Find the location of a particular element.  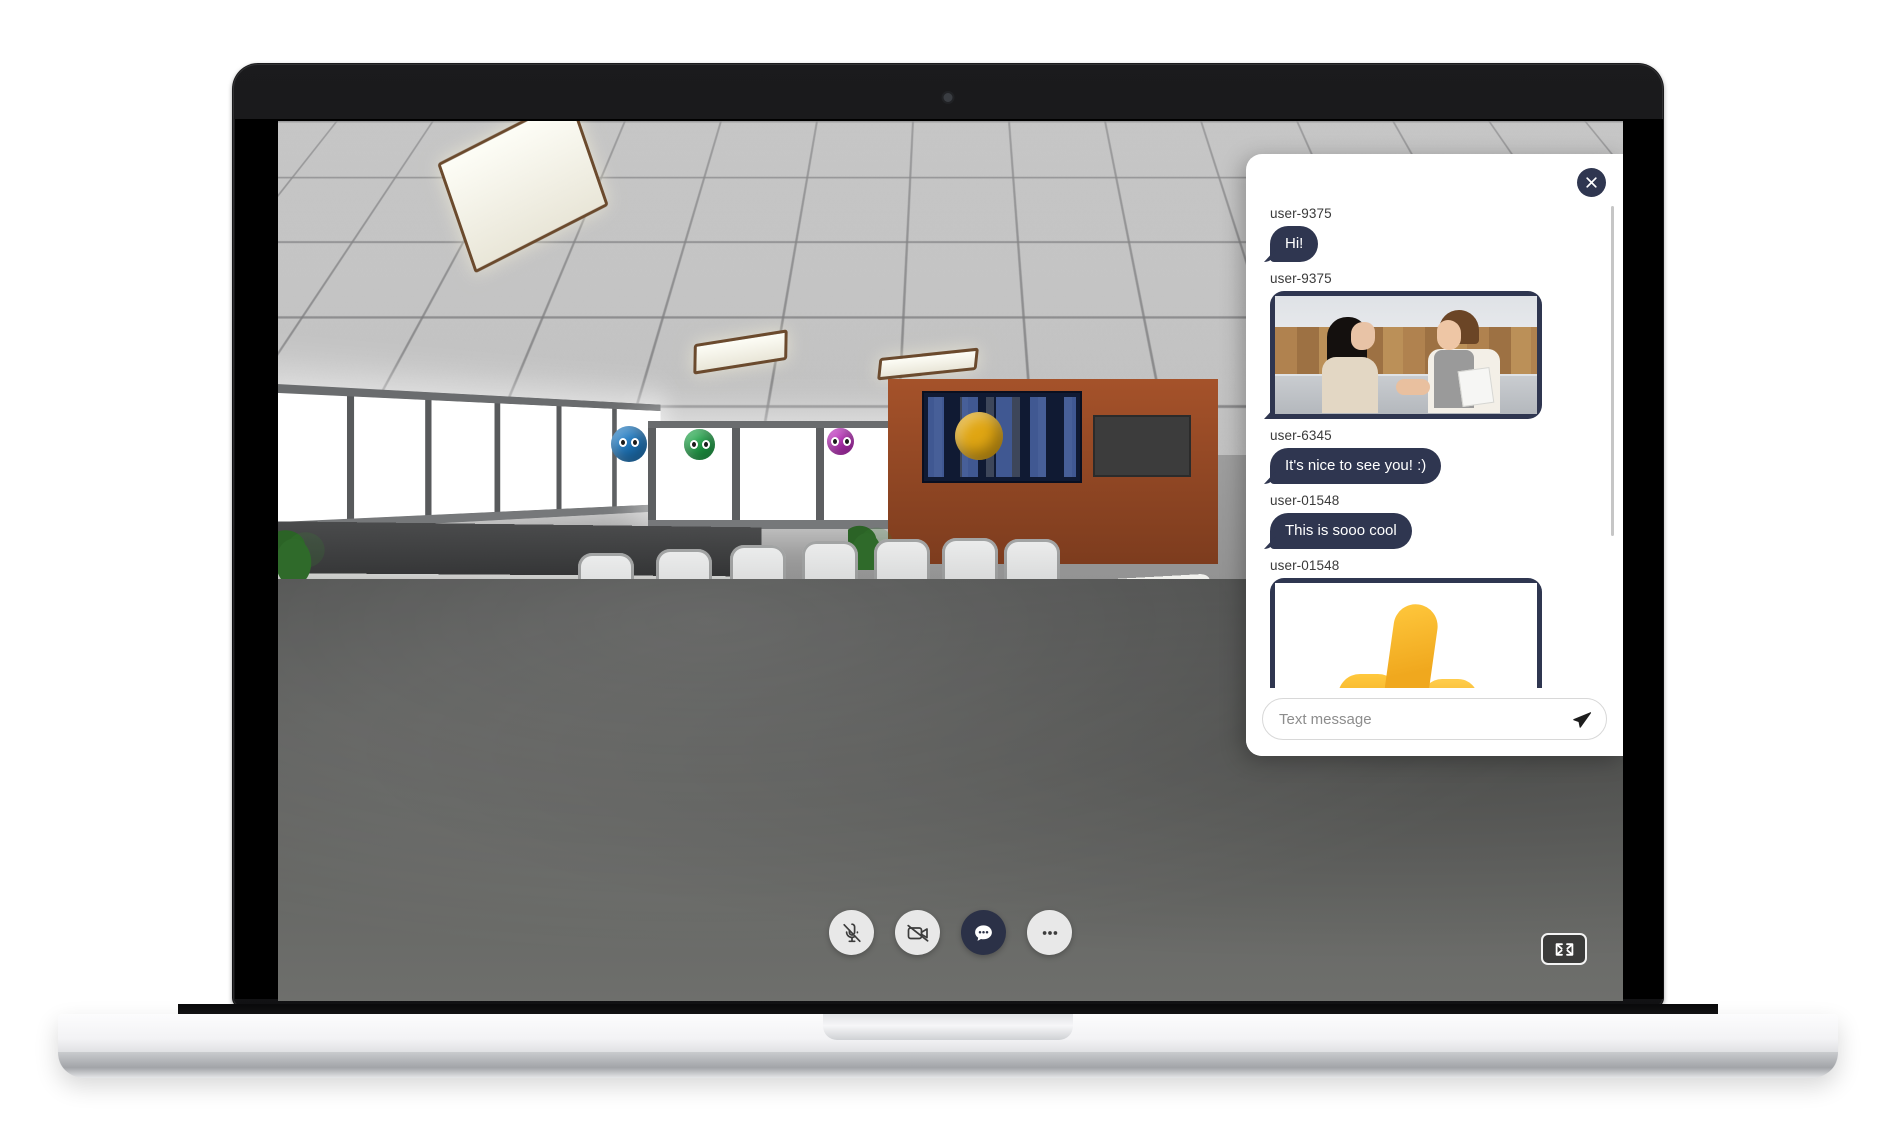

camera-toggle-button is located at coordinates (917, 932).